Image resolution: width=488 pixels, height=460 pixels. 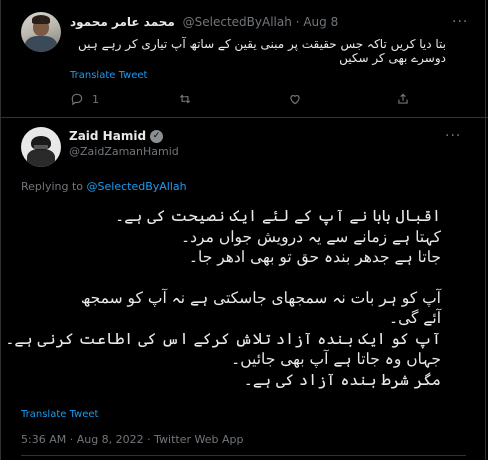 What do you see at coordinates (137, 186) in the screenshot?
I see `replying-to-handle: @SelectedByAllah` at bounding box center [137, 186].